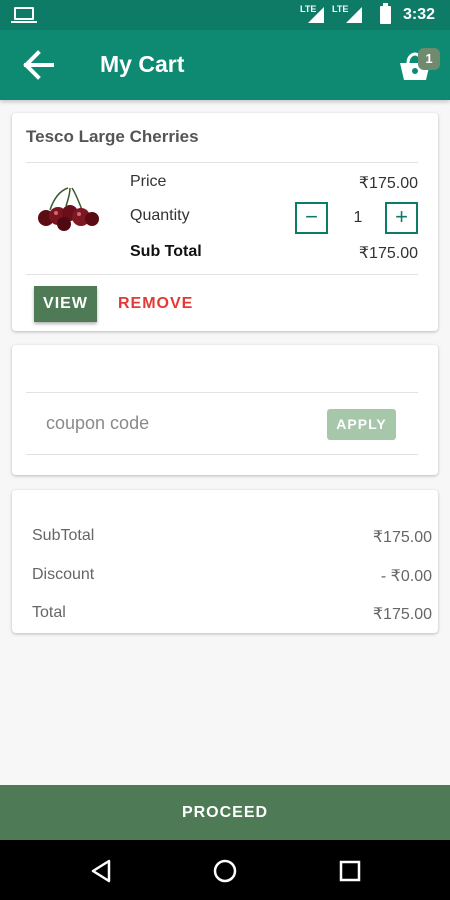 The height and width of the screenshot is (900, 450). Describe the element at coordinates (63, 535) in the screenshot. I see `summary-subtotal-label: SubTotal` at that location.